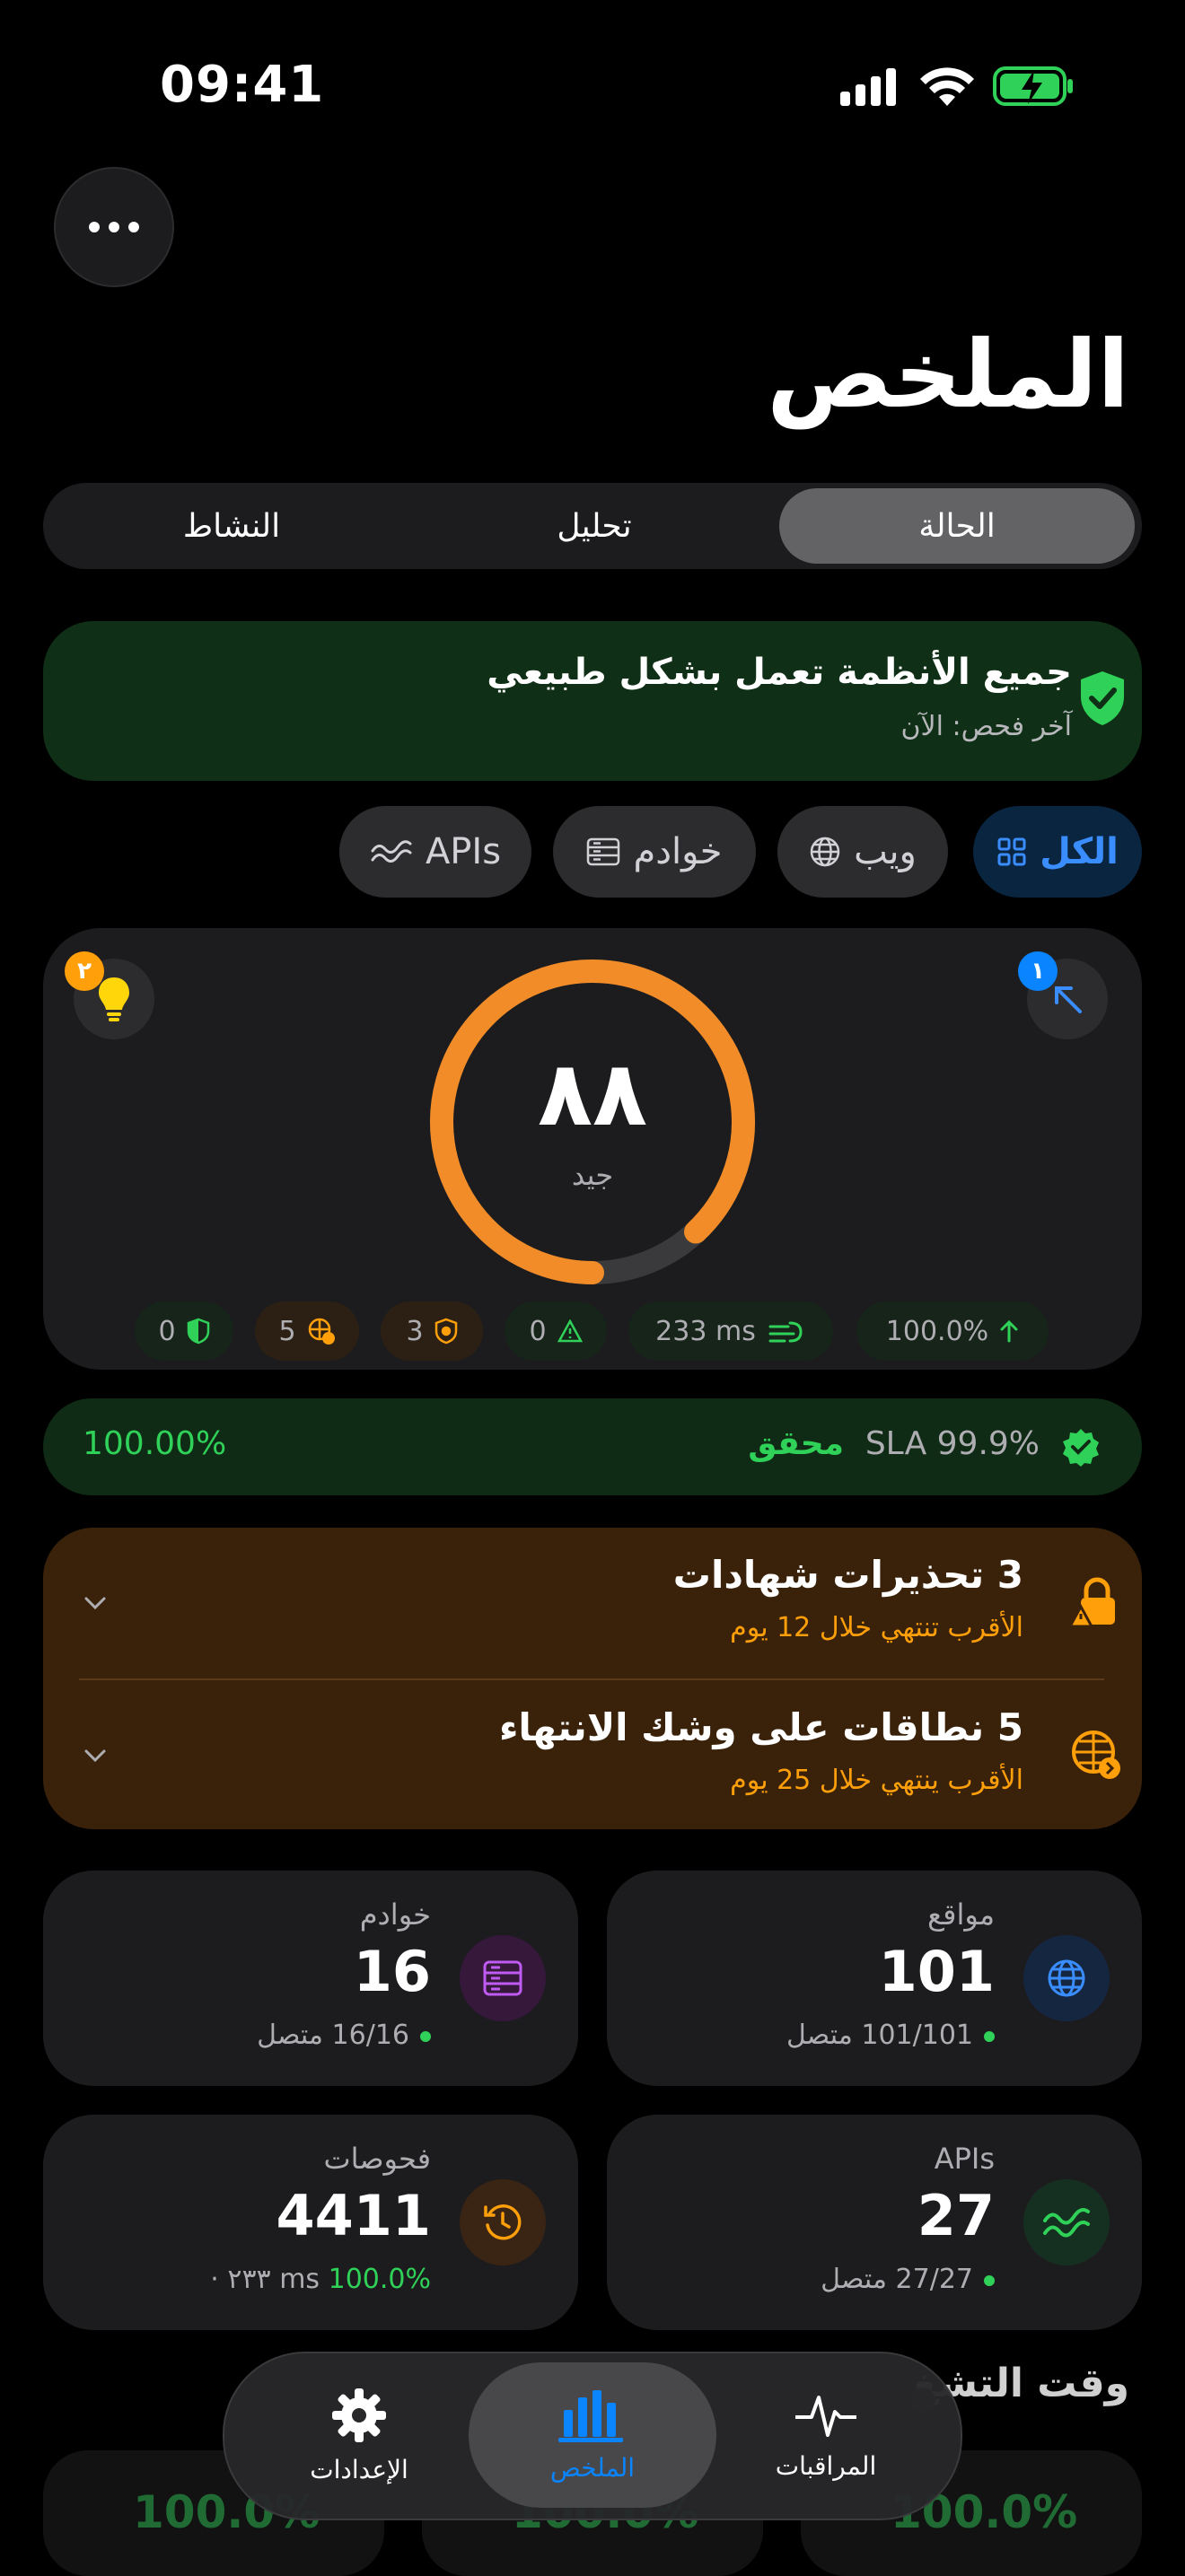 Image resolution: width=1185 pixels, height=2576 pixels. What do you see at coordinates (897, 2279) in the screenshot?
I see `stat-sub-text: 27/27 متصل` at bounding box center [897, 2279].